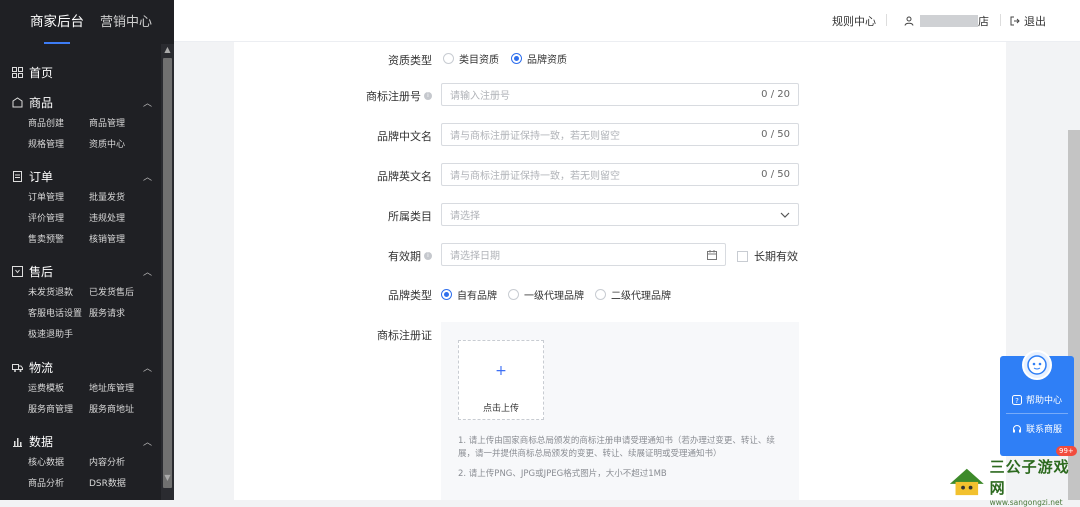 This screenshot has width=1080, height=507. Describe the element at coordinates (167, 50) in the screenshot. I see `scroll-up-arrow-icon: ▲` at that location.